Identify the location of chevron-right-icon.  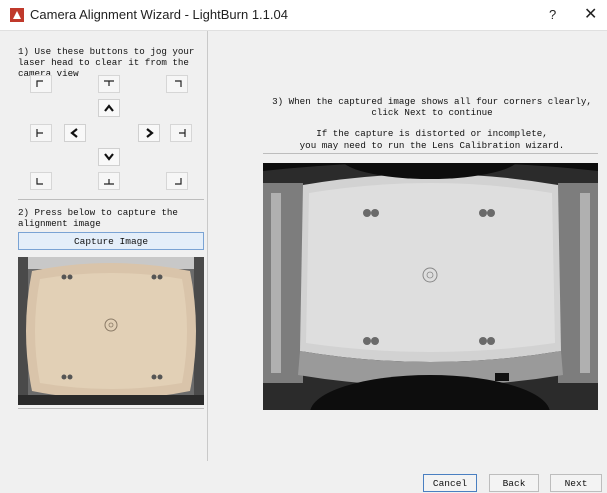
(150, 133).